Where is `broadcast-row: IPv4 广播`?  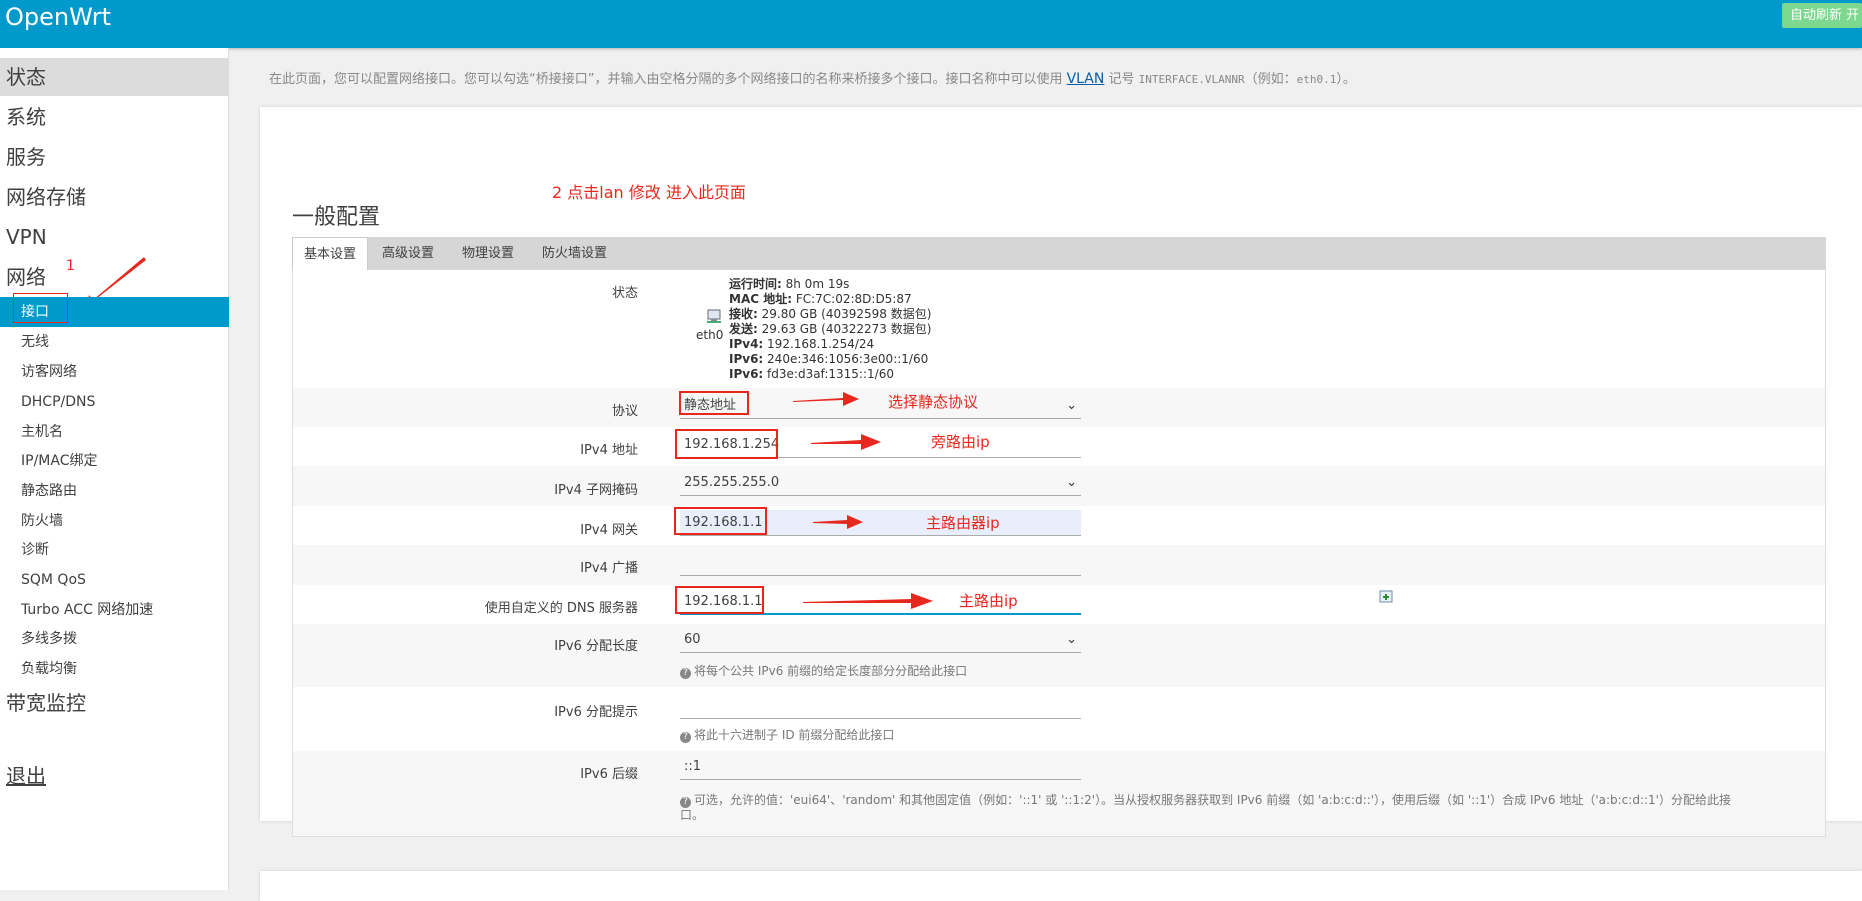
broadcast-row: IPv4 广播 is located at coordinates (1059, 565).